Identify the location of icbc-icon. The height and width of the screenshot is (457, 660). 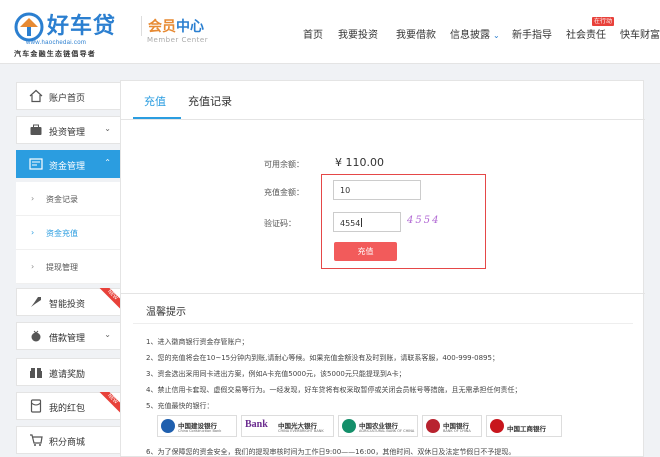
(497, 426).